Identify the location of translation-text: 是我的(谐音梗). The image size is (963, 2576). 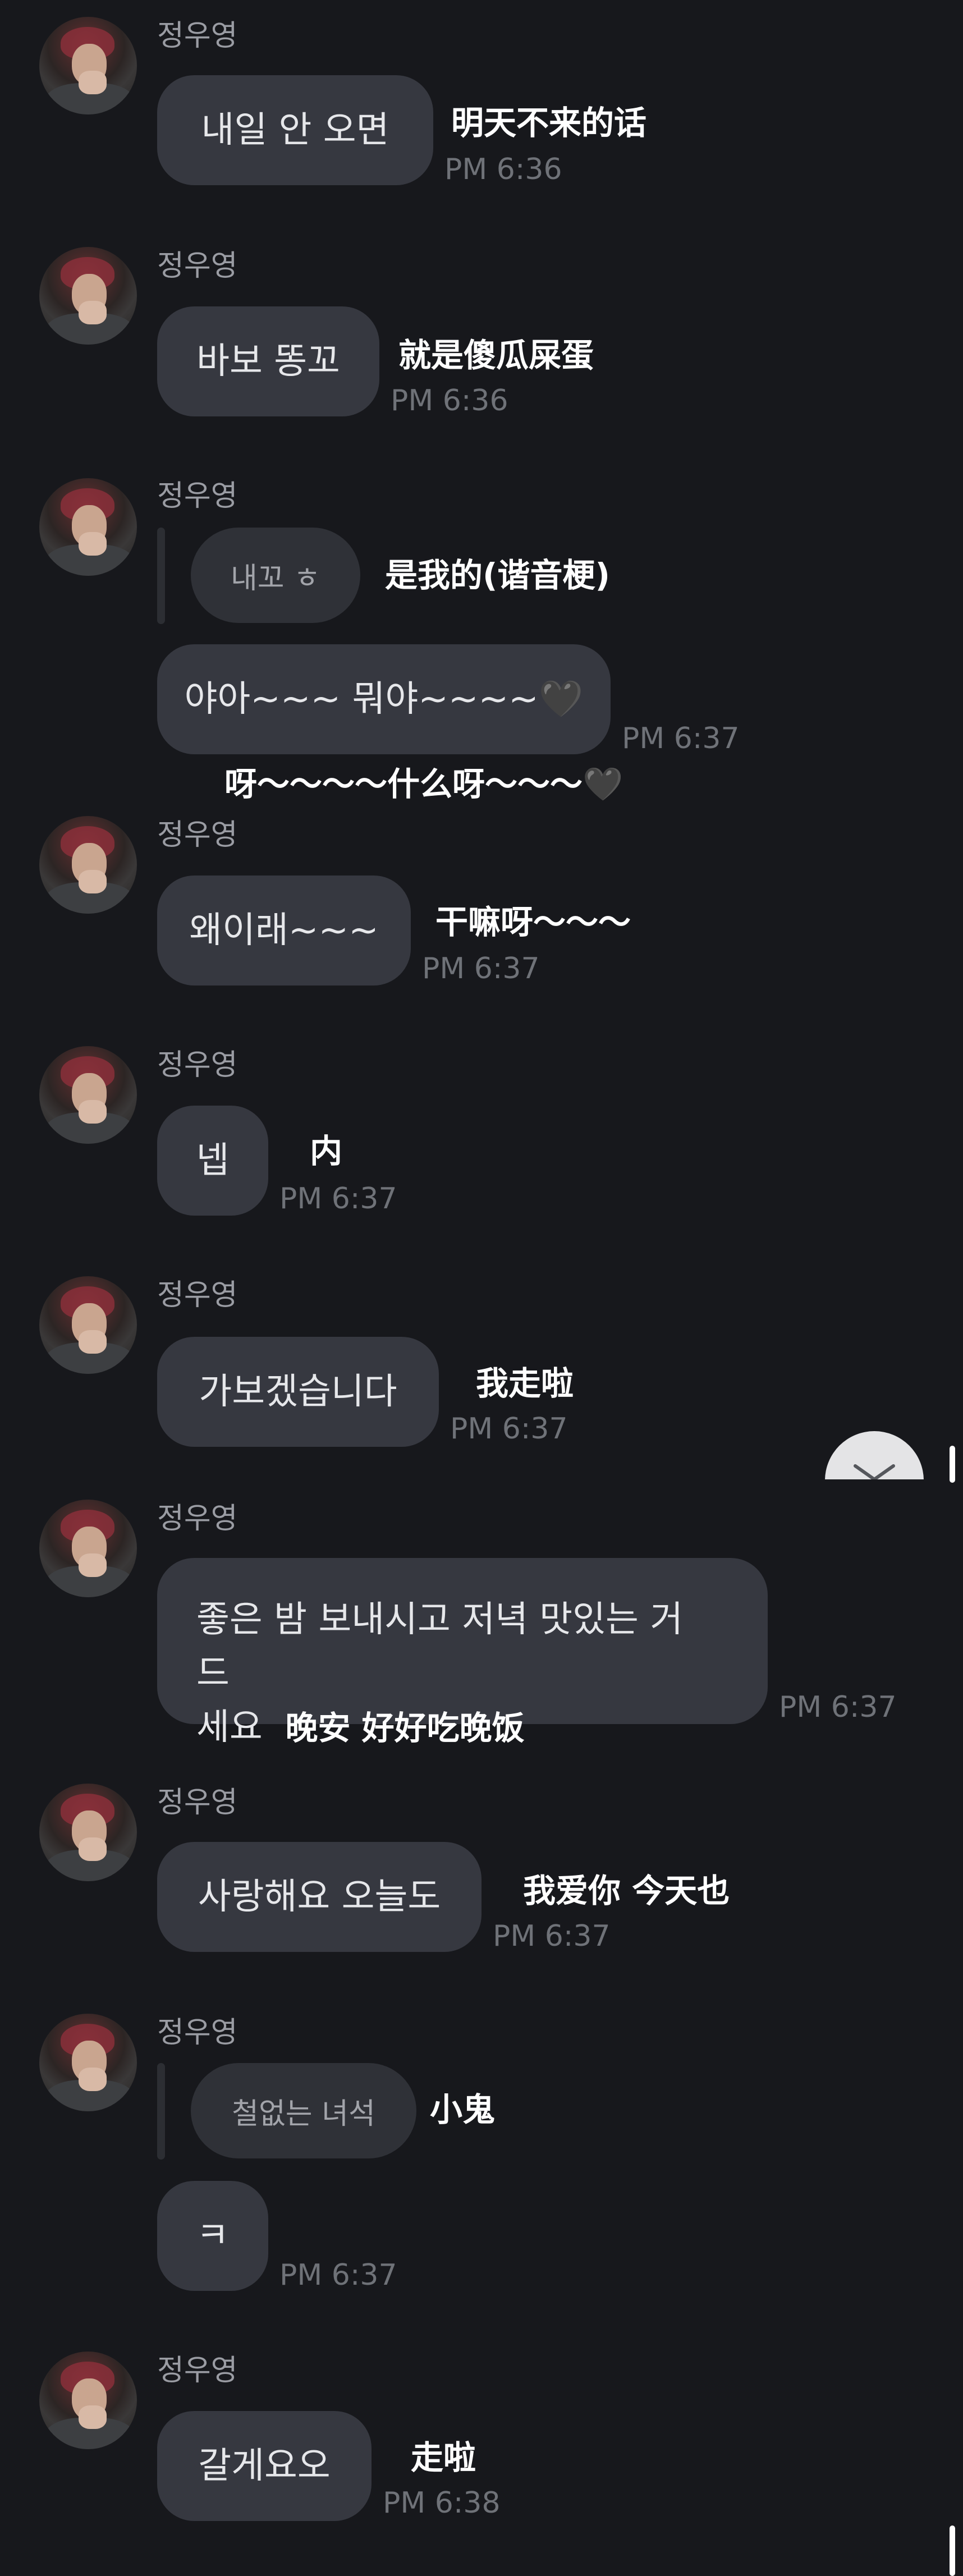
(498, 575).